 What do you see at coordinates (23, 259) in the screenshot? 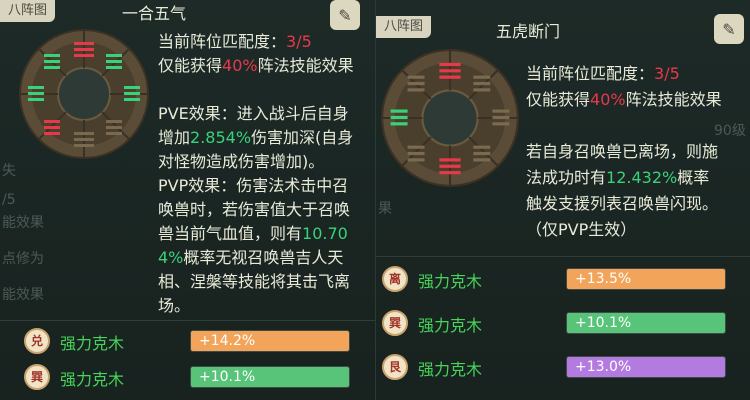
I see `bg-text: 点修为` at bounding box center [23, 259].